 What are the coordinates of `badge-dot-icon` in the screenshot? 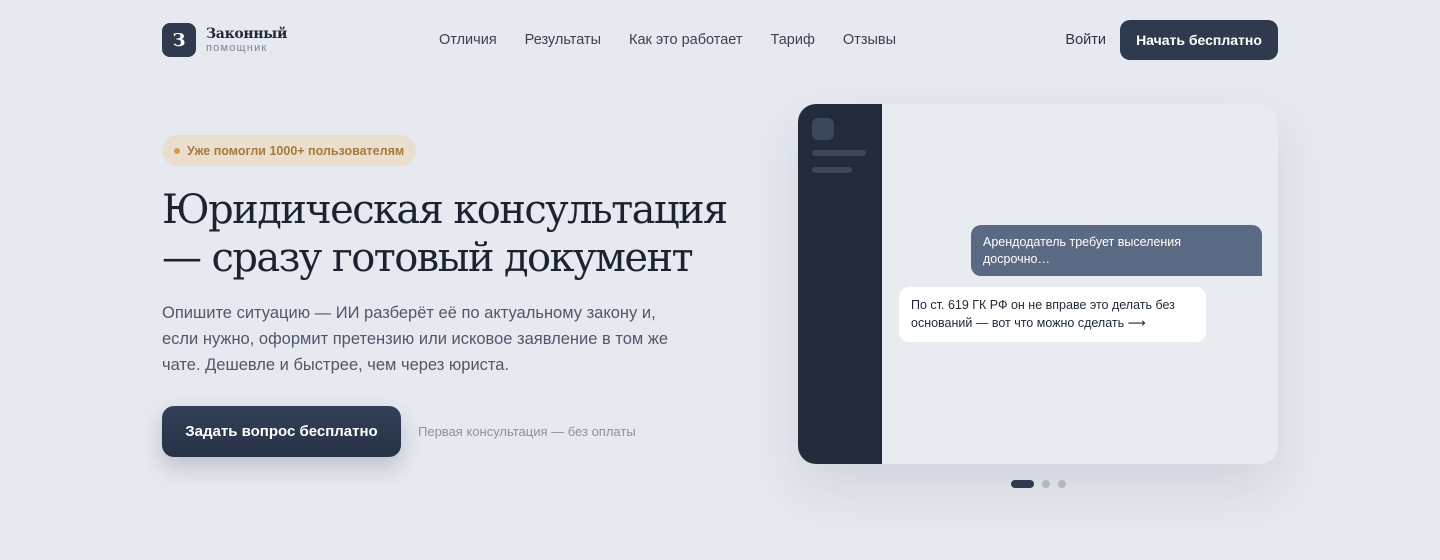 It's located at (177, 150).